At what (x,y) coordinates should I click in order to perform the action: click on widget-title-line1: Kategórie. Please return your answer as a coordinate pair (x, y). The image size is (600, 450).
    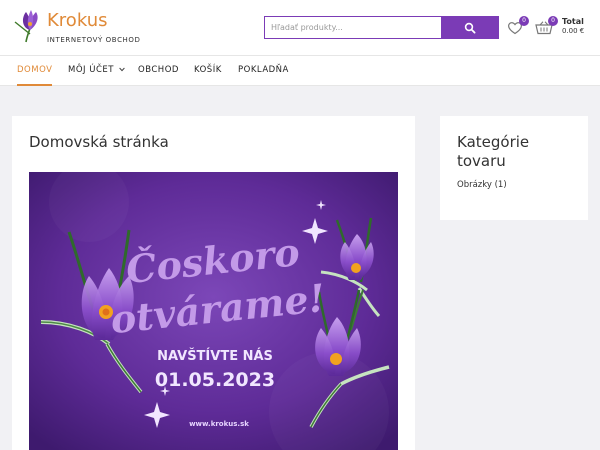
    Looking at the image, I should click on (493, 142).